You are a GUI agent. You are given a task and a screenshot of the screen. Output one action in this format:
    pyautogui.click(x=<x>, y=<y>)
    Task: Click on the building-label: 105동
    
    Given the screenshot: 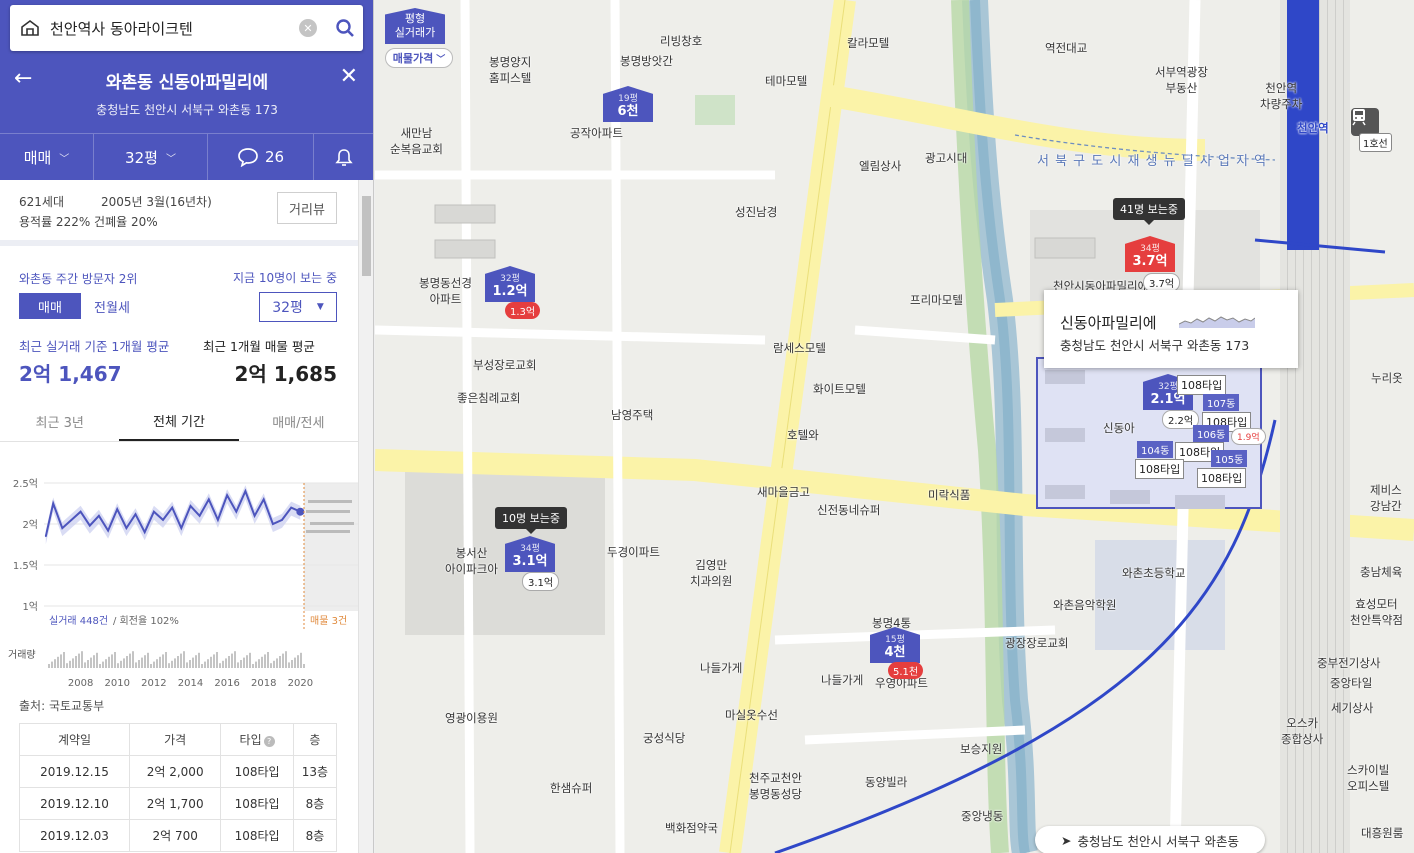 What is the action you would take?
    pyautogui.click(x=1229, y=458)
    